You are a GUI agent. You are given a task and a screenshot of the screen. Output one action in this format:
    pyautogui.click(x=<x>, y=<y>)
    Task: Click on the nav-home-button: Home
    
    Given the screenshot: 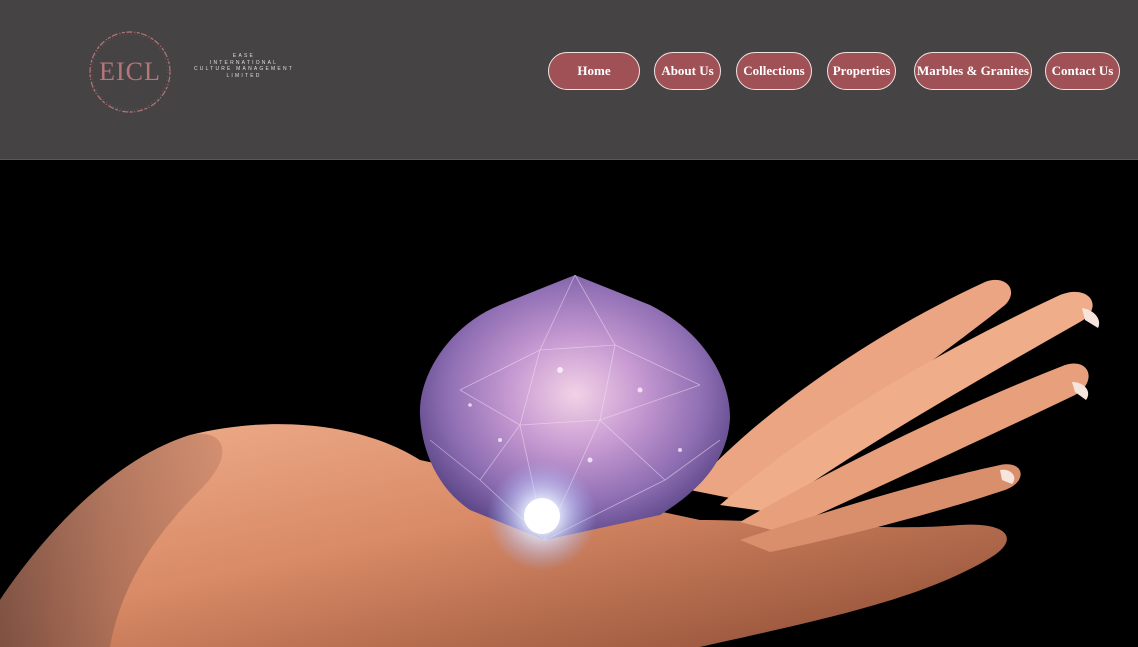 What is the action you would take?
    pyautogui.click(x=594, y=71)
    